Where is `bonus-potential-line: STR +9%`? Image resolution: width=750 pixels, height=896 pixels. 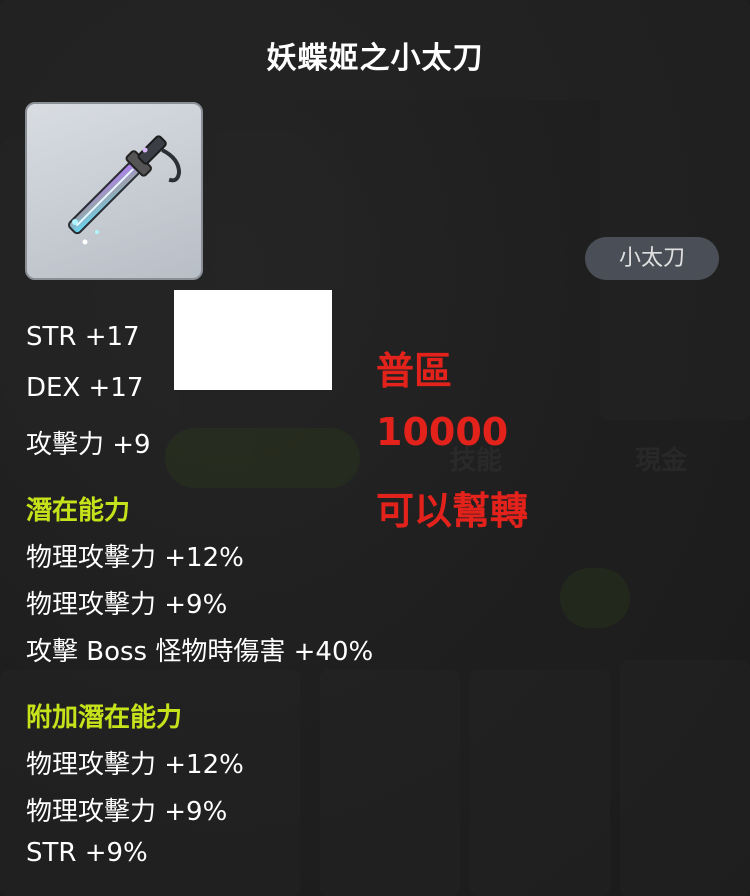 bonus-potential-line: STR +9% is located at coordinates (87, 853).